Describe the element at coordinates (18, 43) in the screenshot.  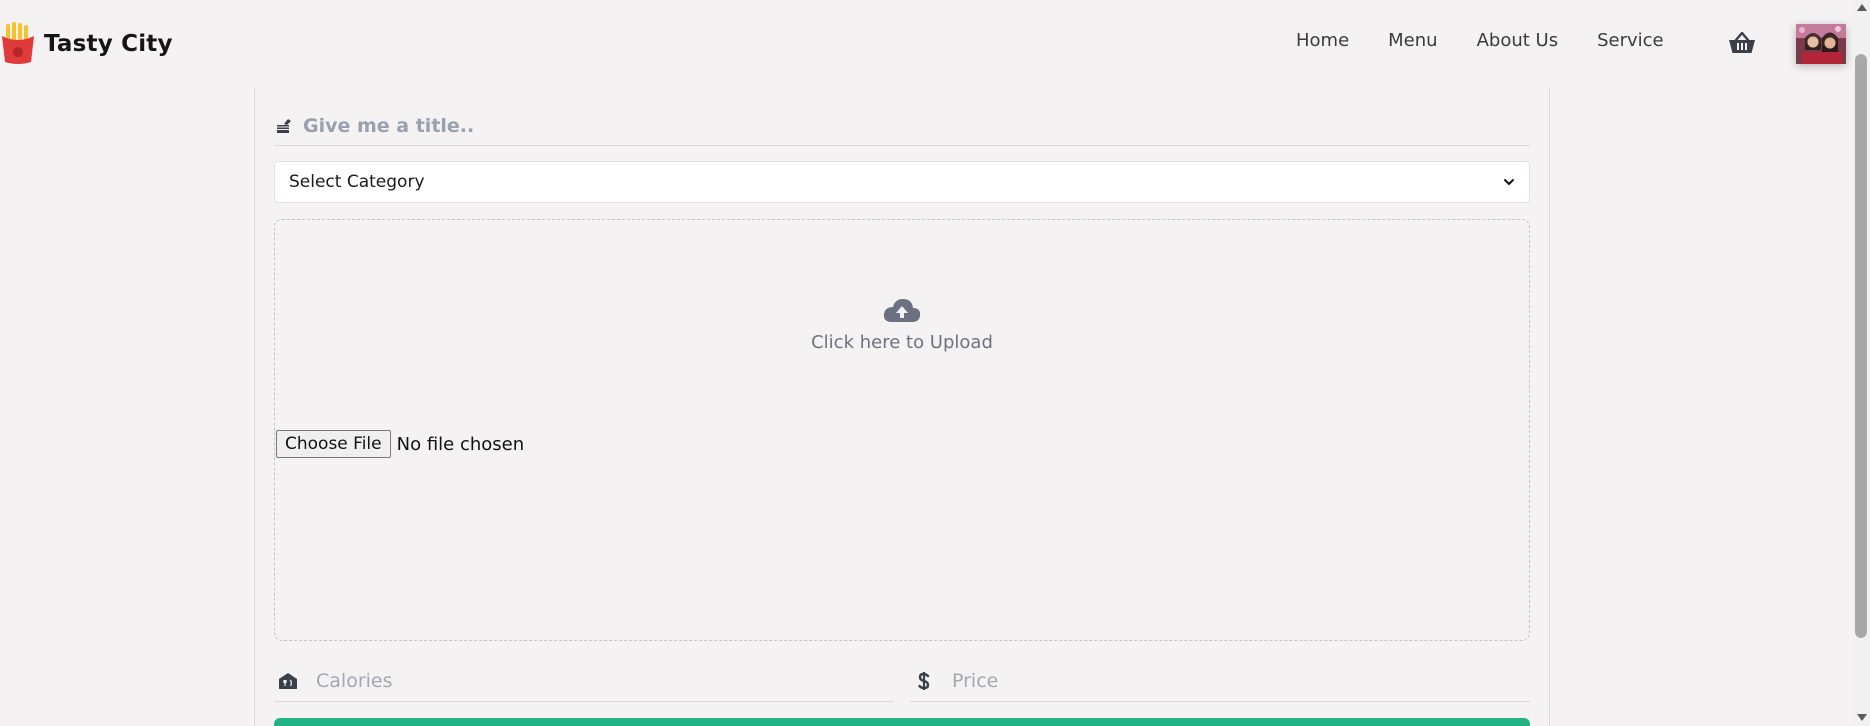
I see `fries-box-icon` at that location.